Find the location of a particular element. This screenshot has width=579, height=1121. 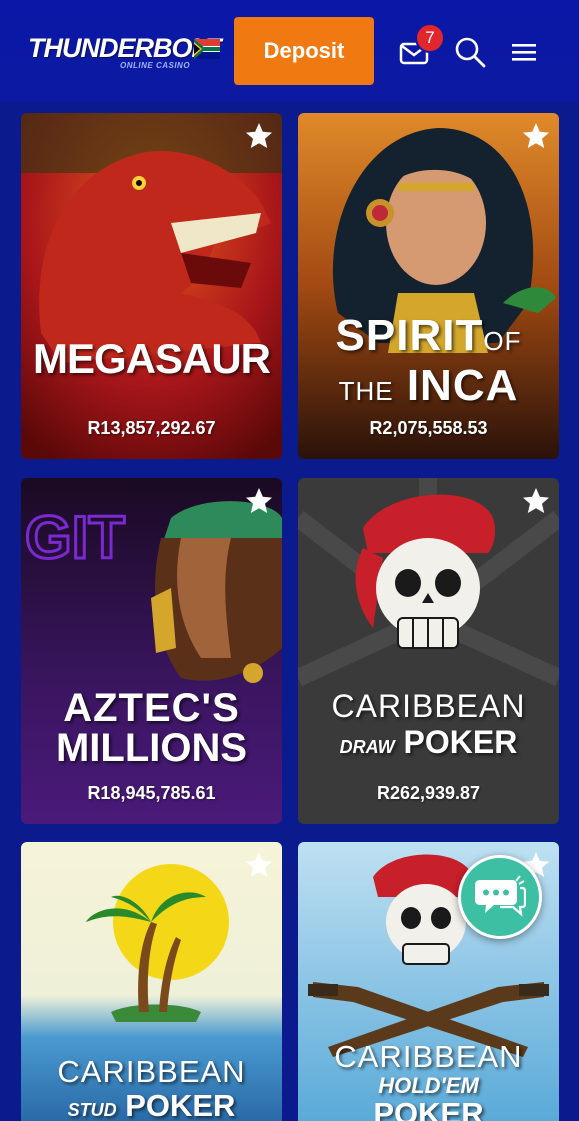

top-header: THUNDERBOLT ONLINE CASINO Deposit 7 is located at coordinates (289, 51).